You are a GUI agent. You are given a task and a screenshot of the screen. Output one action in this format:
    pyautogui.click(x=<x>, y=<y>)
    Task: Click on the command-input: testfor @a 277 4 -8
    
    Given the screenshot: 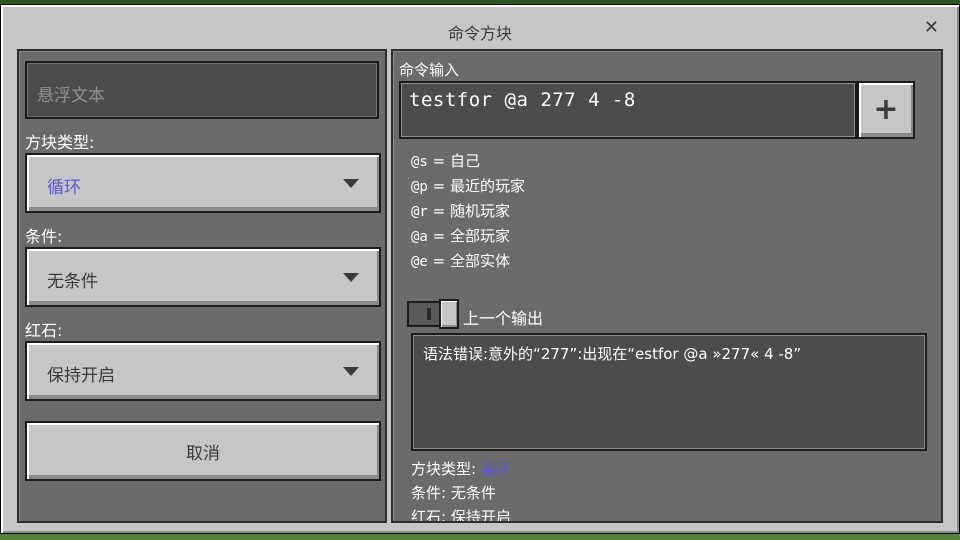 What is the action you would take?
    pyautogui.click(x=628, y=110)
    